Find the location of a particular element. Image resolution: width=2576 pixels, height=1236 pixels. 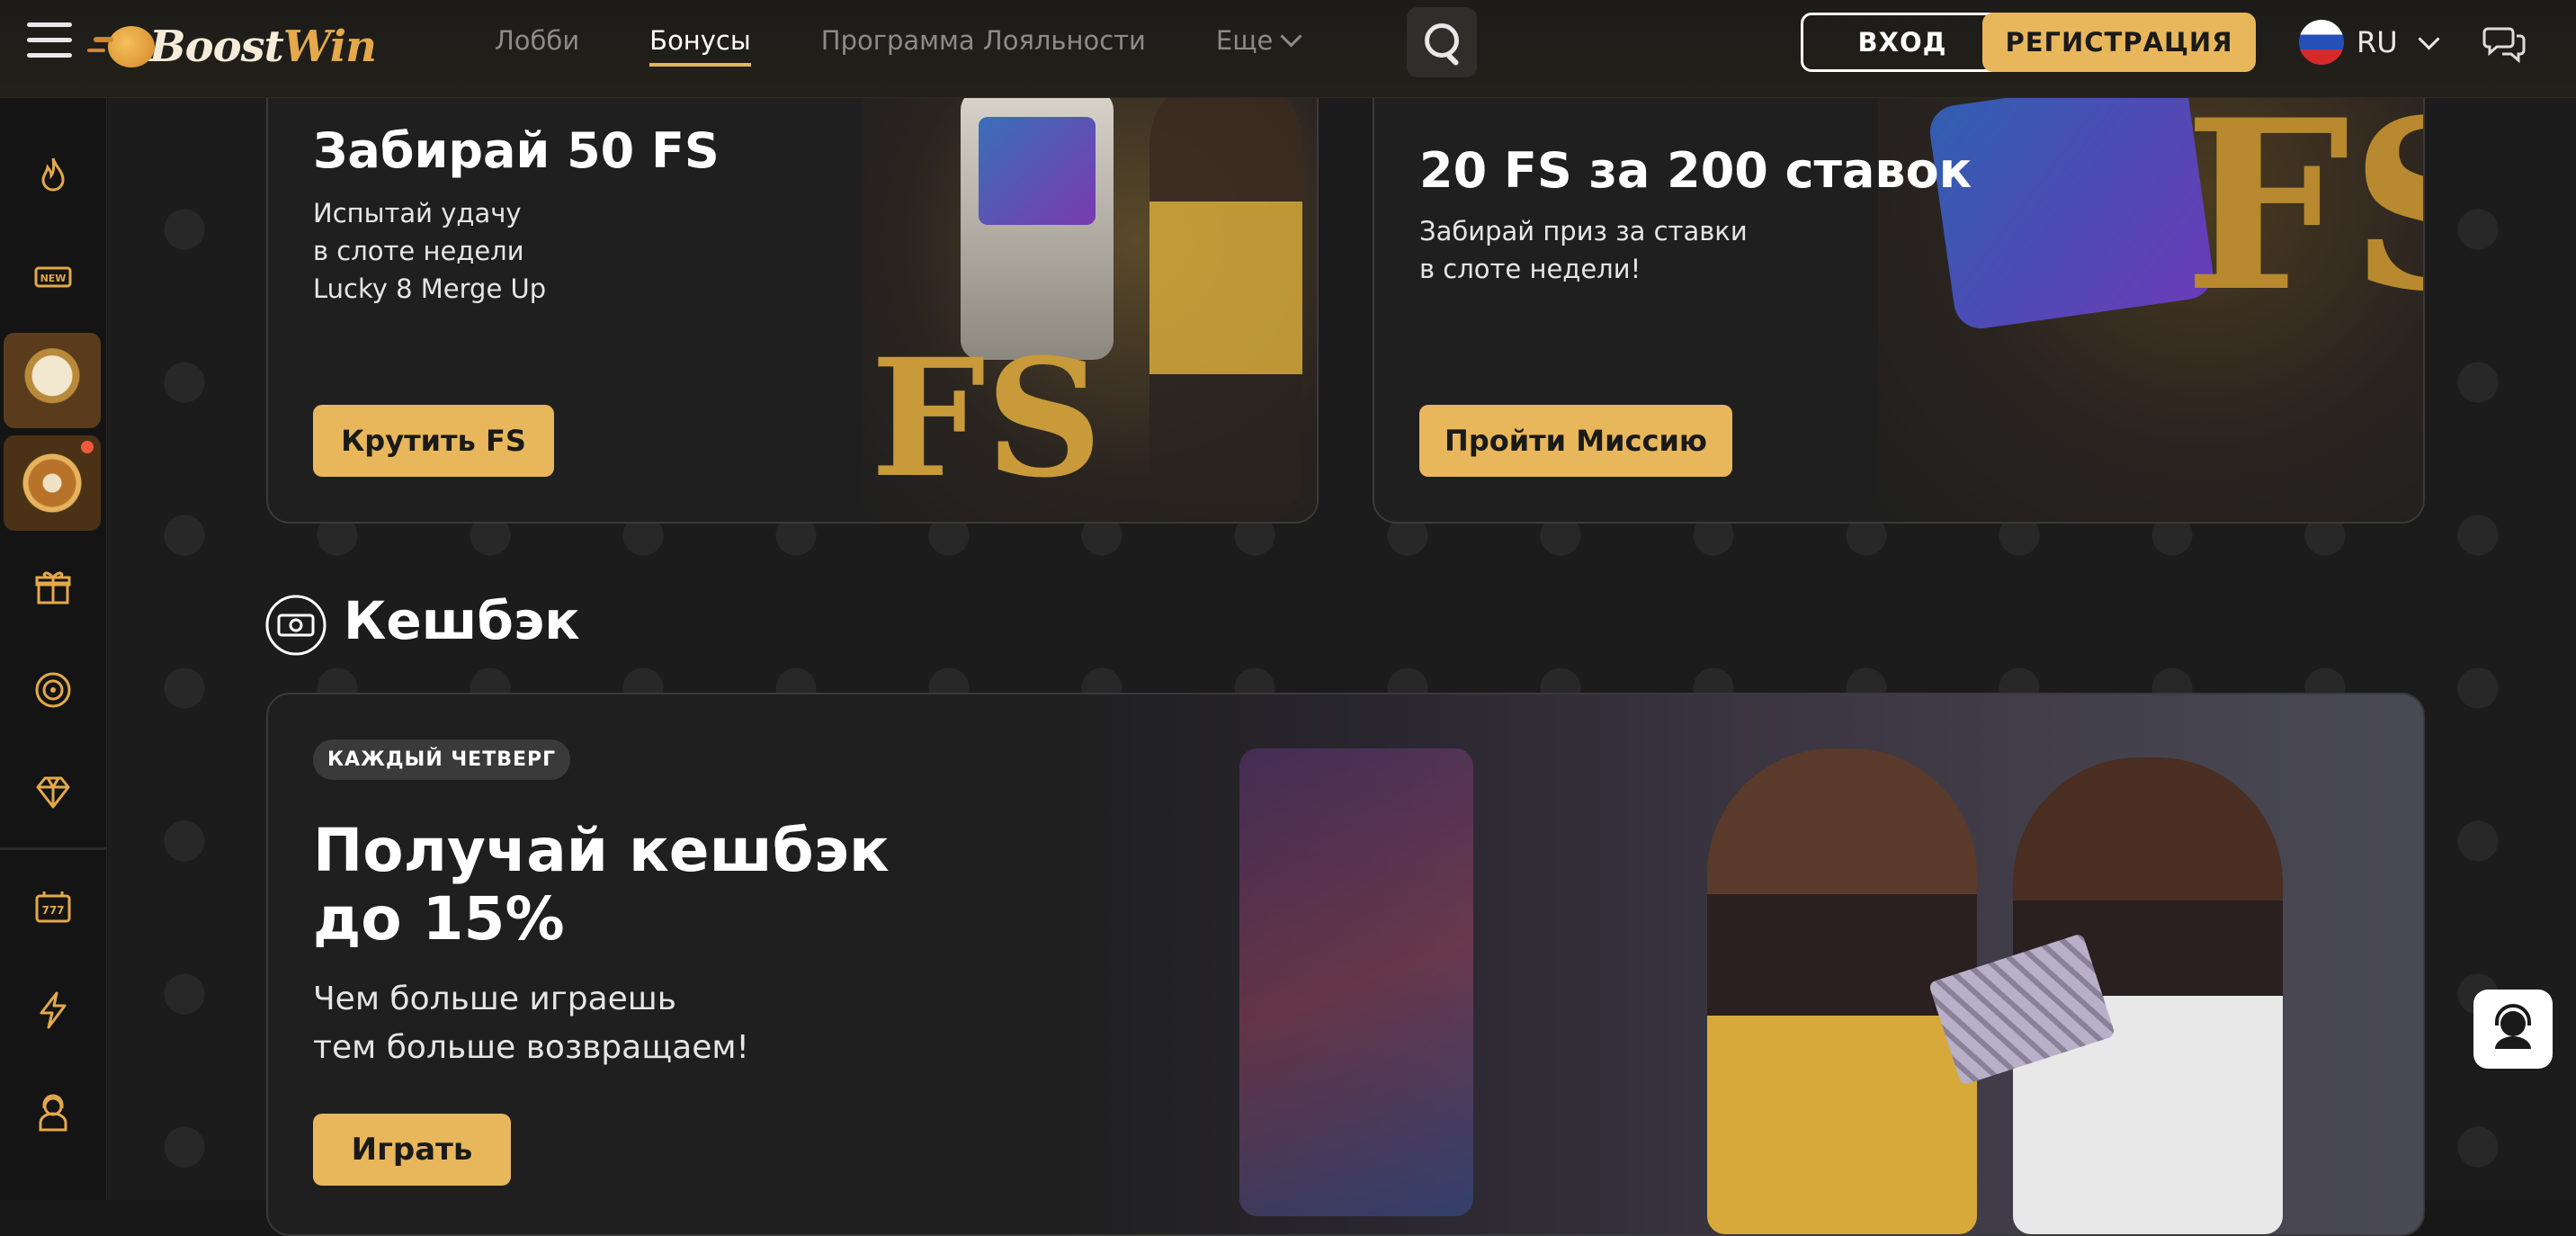

language-selector: RU is located at coordinates (2369, 42).